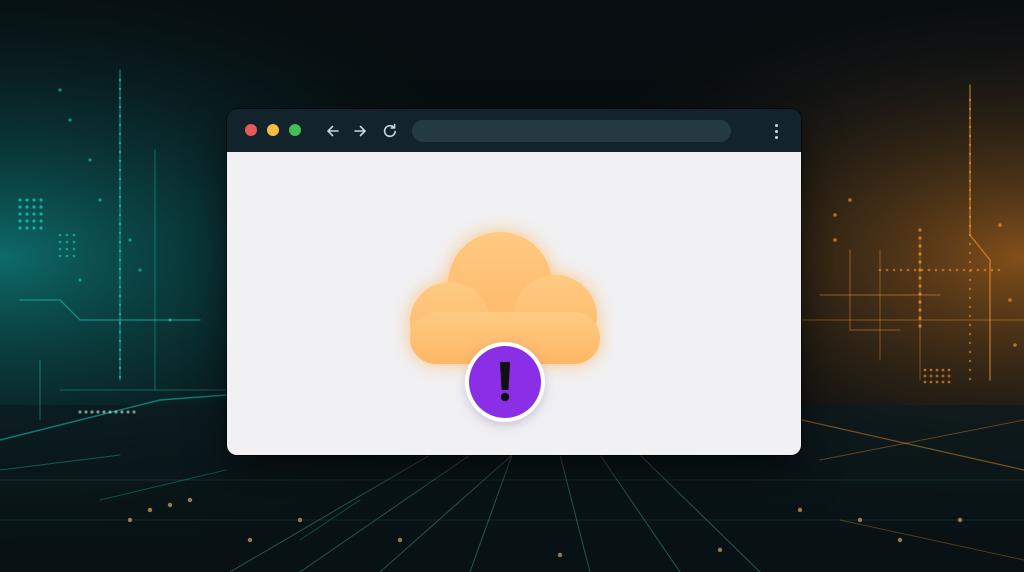 This screenshot has width=1024, height=572. I want to click on address-input, so click(571, 131).